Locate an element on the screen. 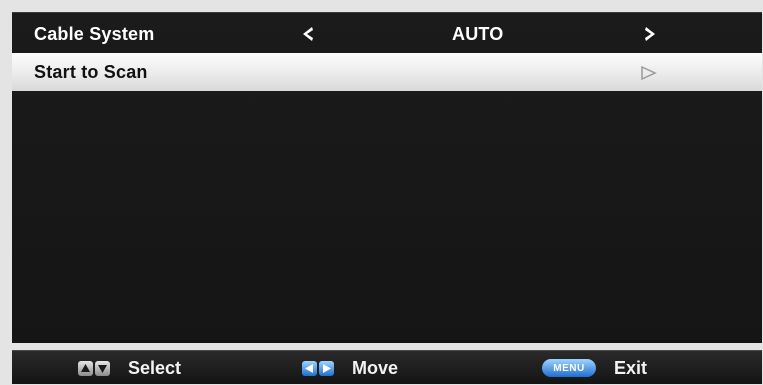 The height and width of the screenshot is (385, 763). menu-key-icon: MENU is located at coordinates (569, 368).